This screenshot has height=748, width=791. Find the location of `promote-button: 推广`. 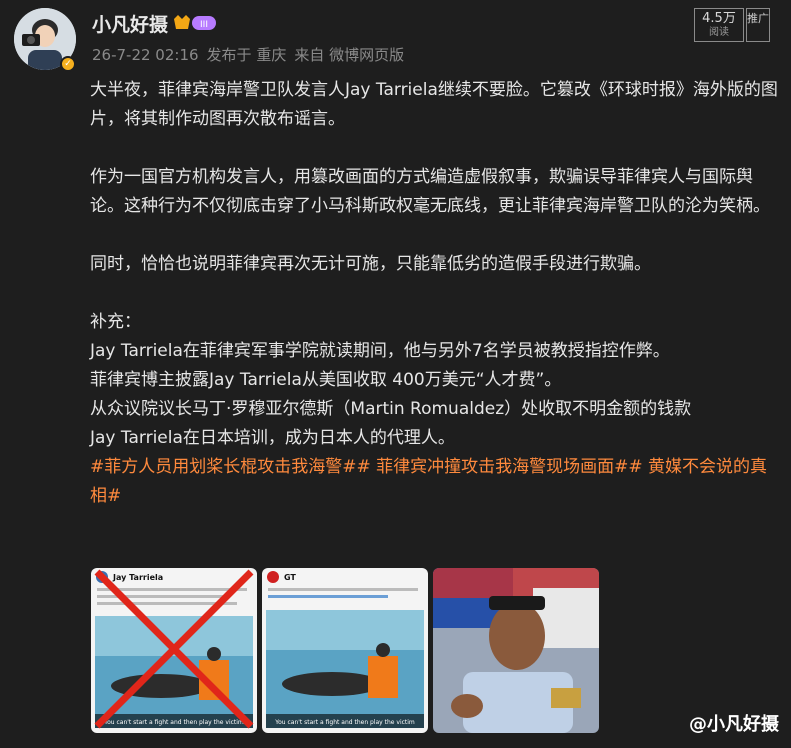

promote-button: 推广 is located at coordinates (758, 25).